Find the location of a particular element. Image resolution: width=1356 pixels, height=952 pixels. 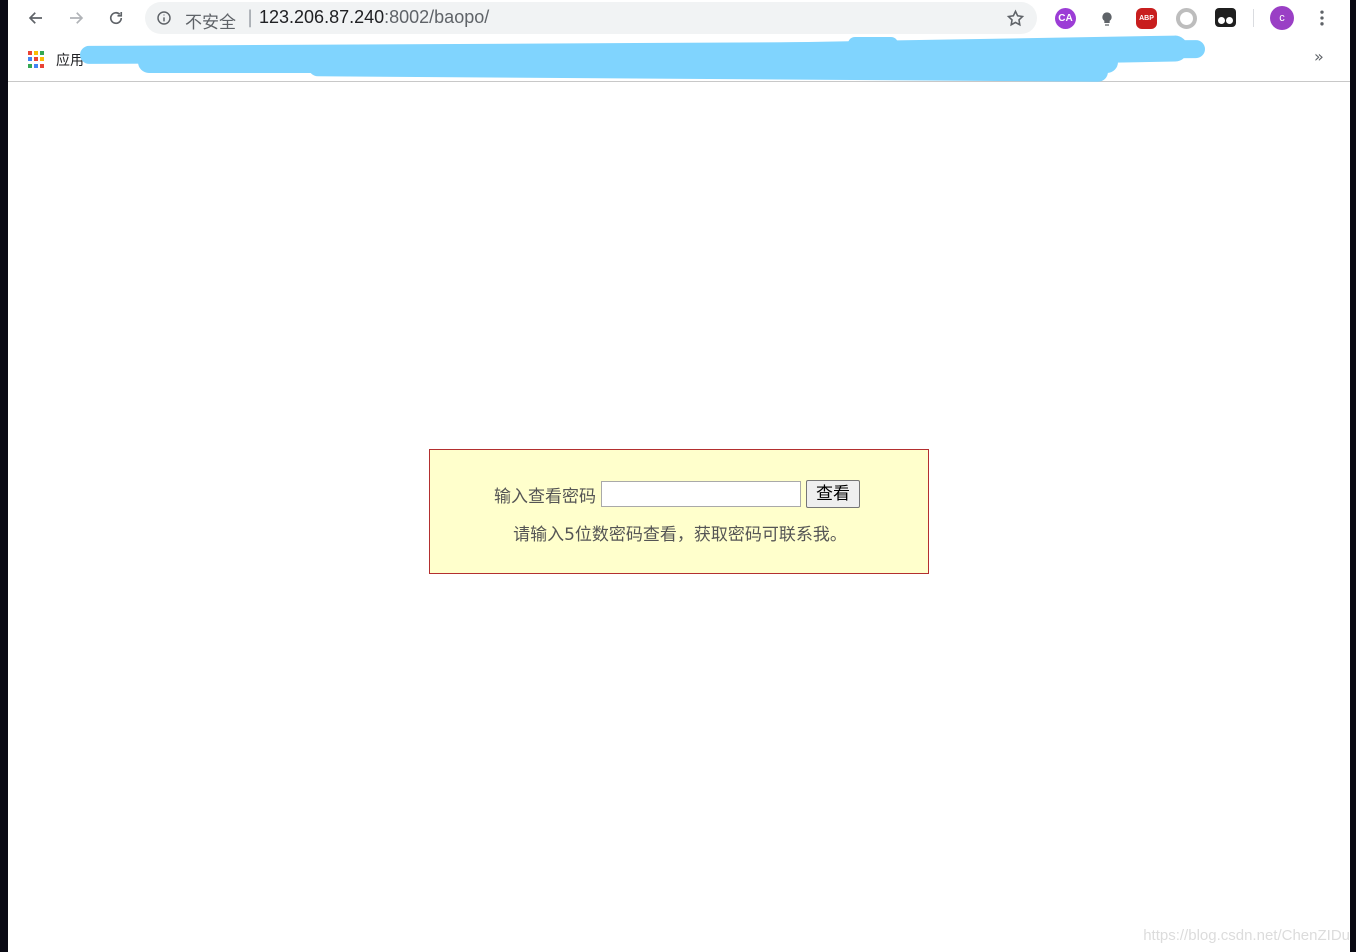

arrow-left-icon is located at coordinates (35, 18).